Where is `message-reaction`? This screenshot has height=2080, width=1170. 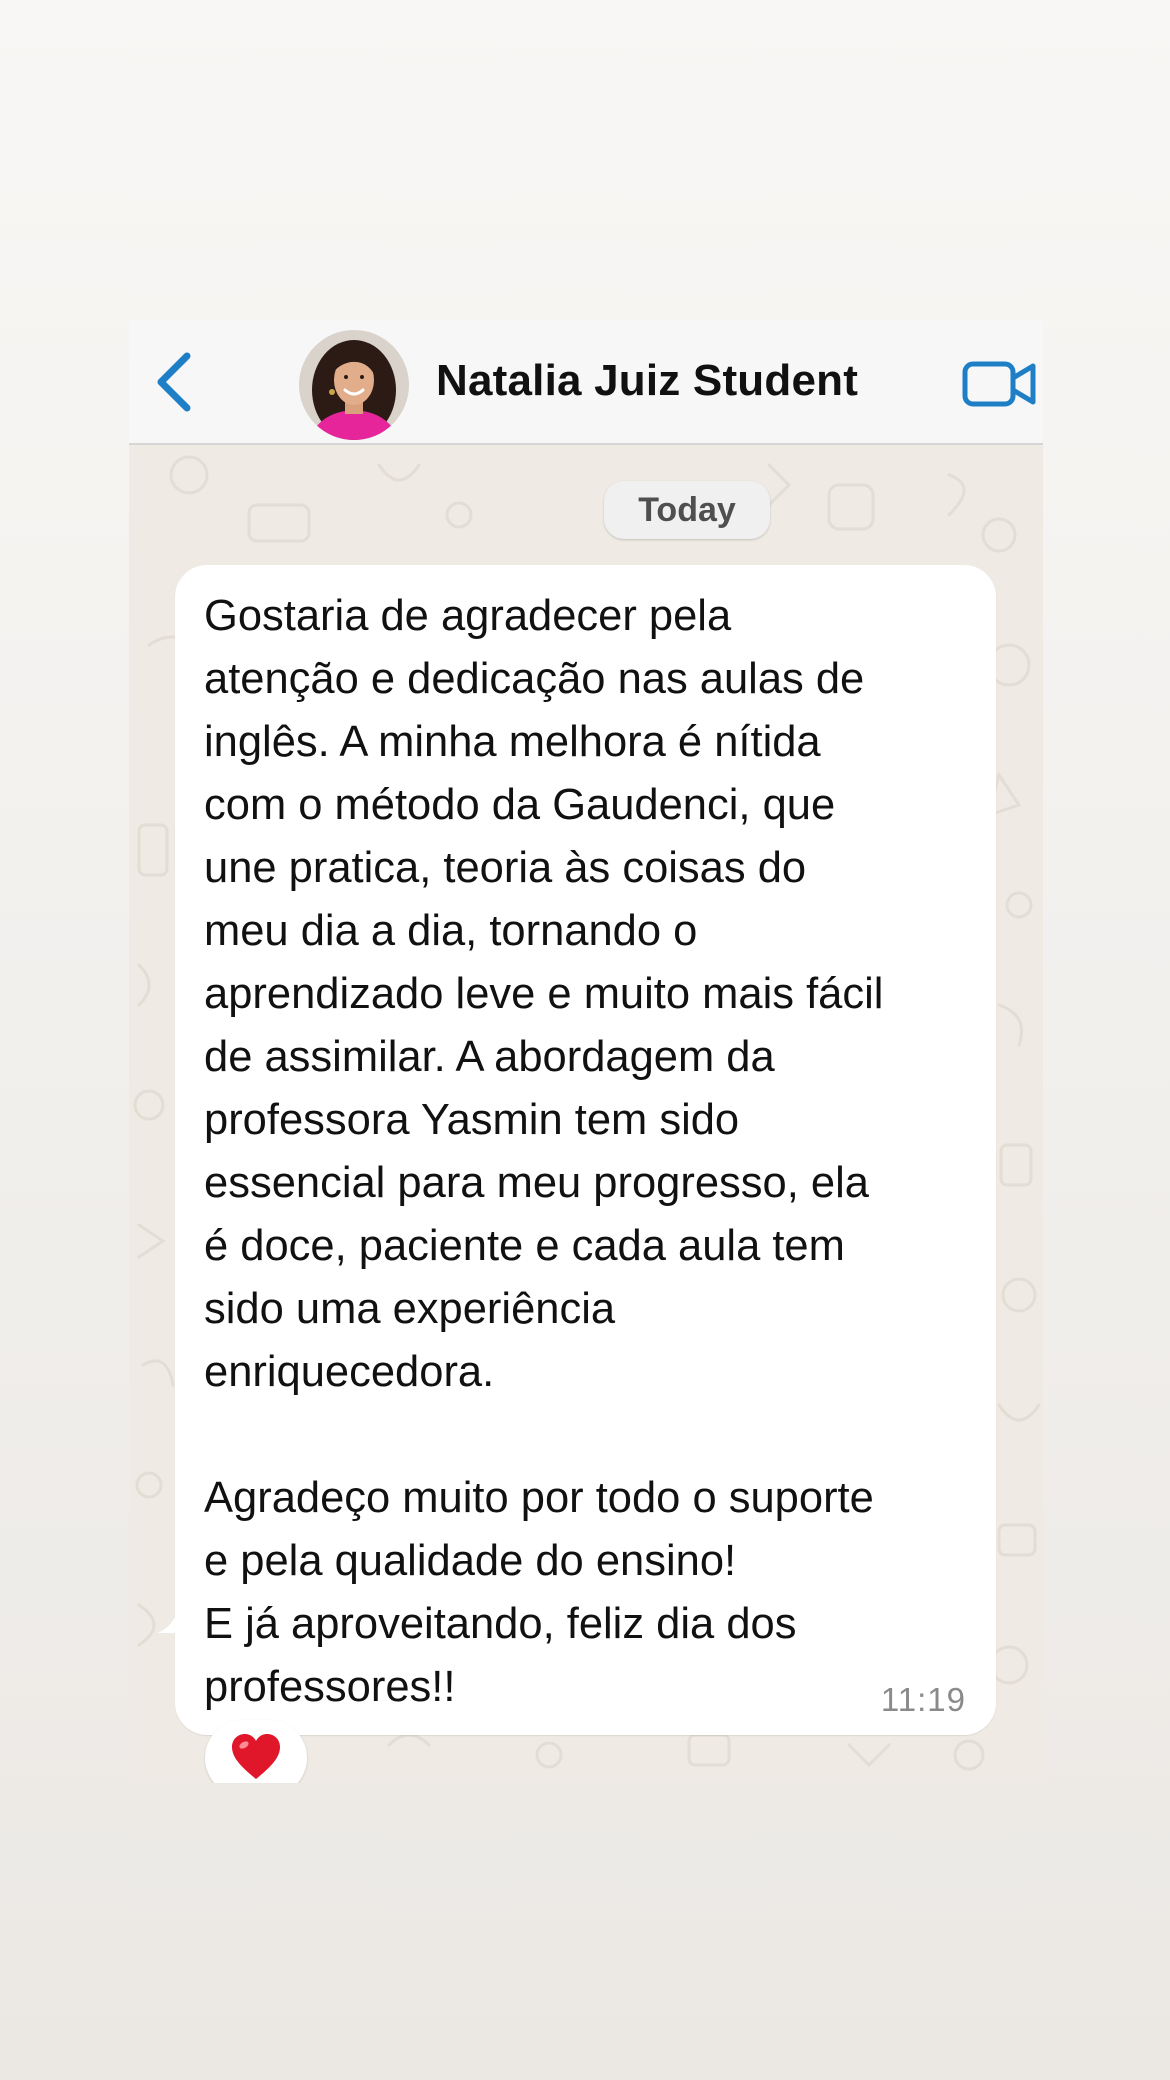 message-reaction is located at coordinates (256, 1751).